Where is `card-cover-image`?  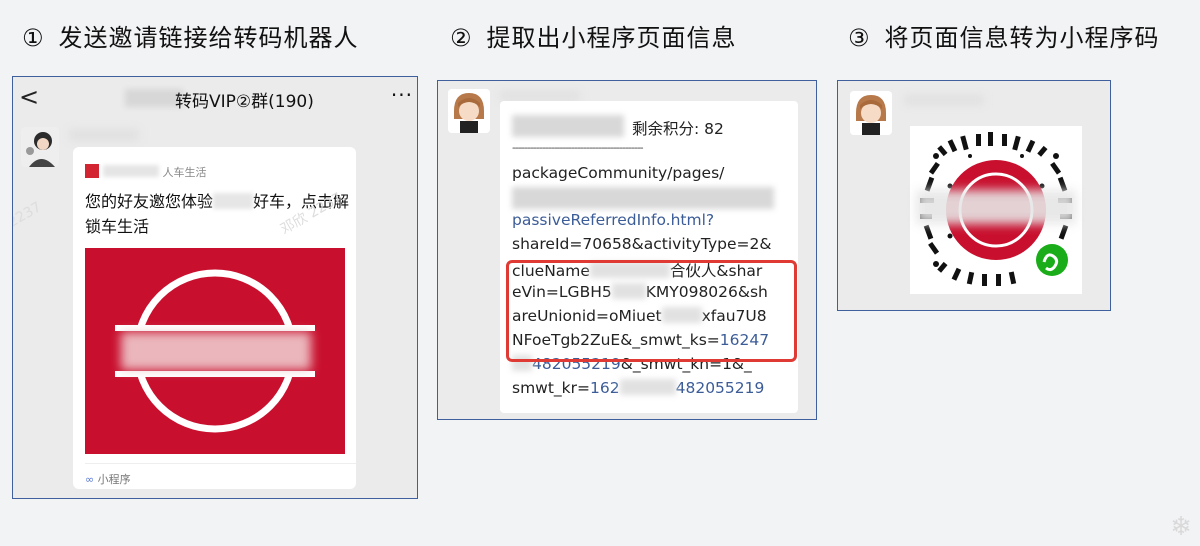 card-cover-image is located at coordinates (215, 351).